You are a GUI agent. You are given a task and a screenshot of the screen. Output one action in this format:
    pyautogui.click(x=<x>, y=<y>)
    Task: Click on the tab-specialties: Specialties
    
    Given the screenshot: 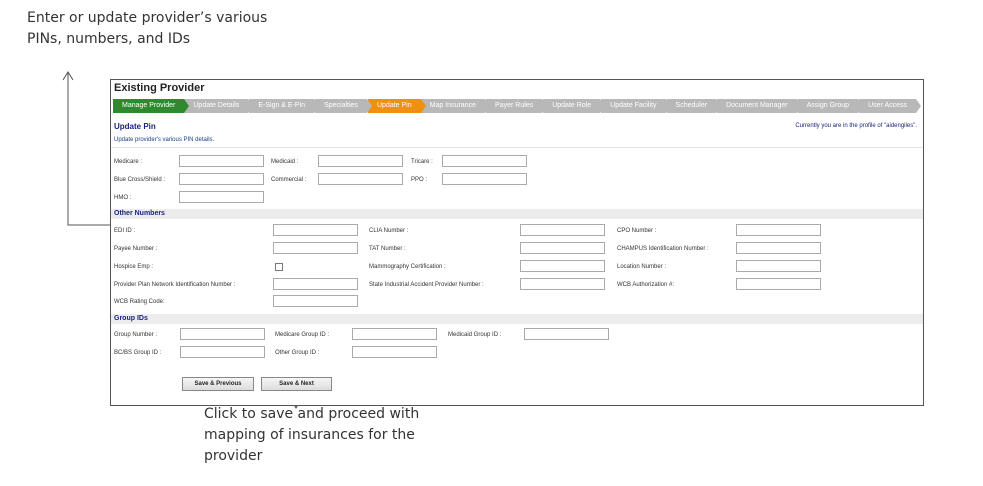 What is the action you would take?
    pyautogui.click(x=343, y=106)
    